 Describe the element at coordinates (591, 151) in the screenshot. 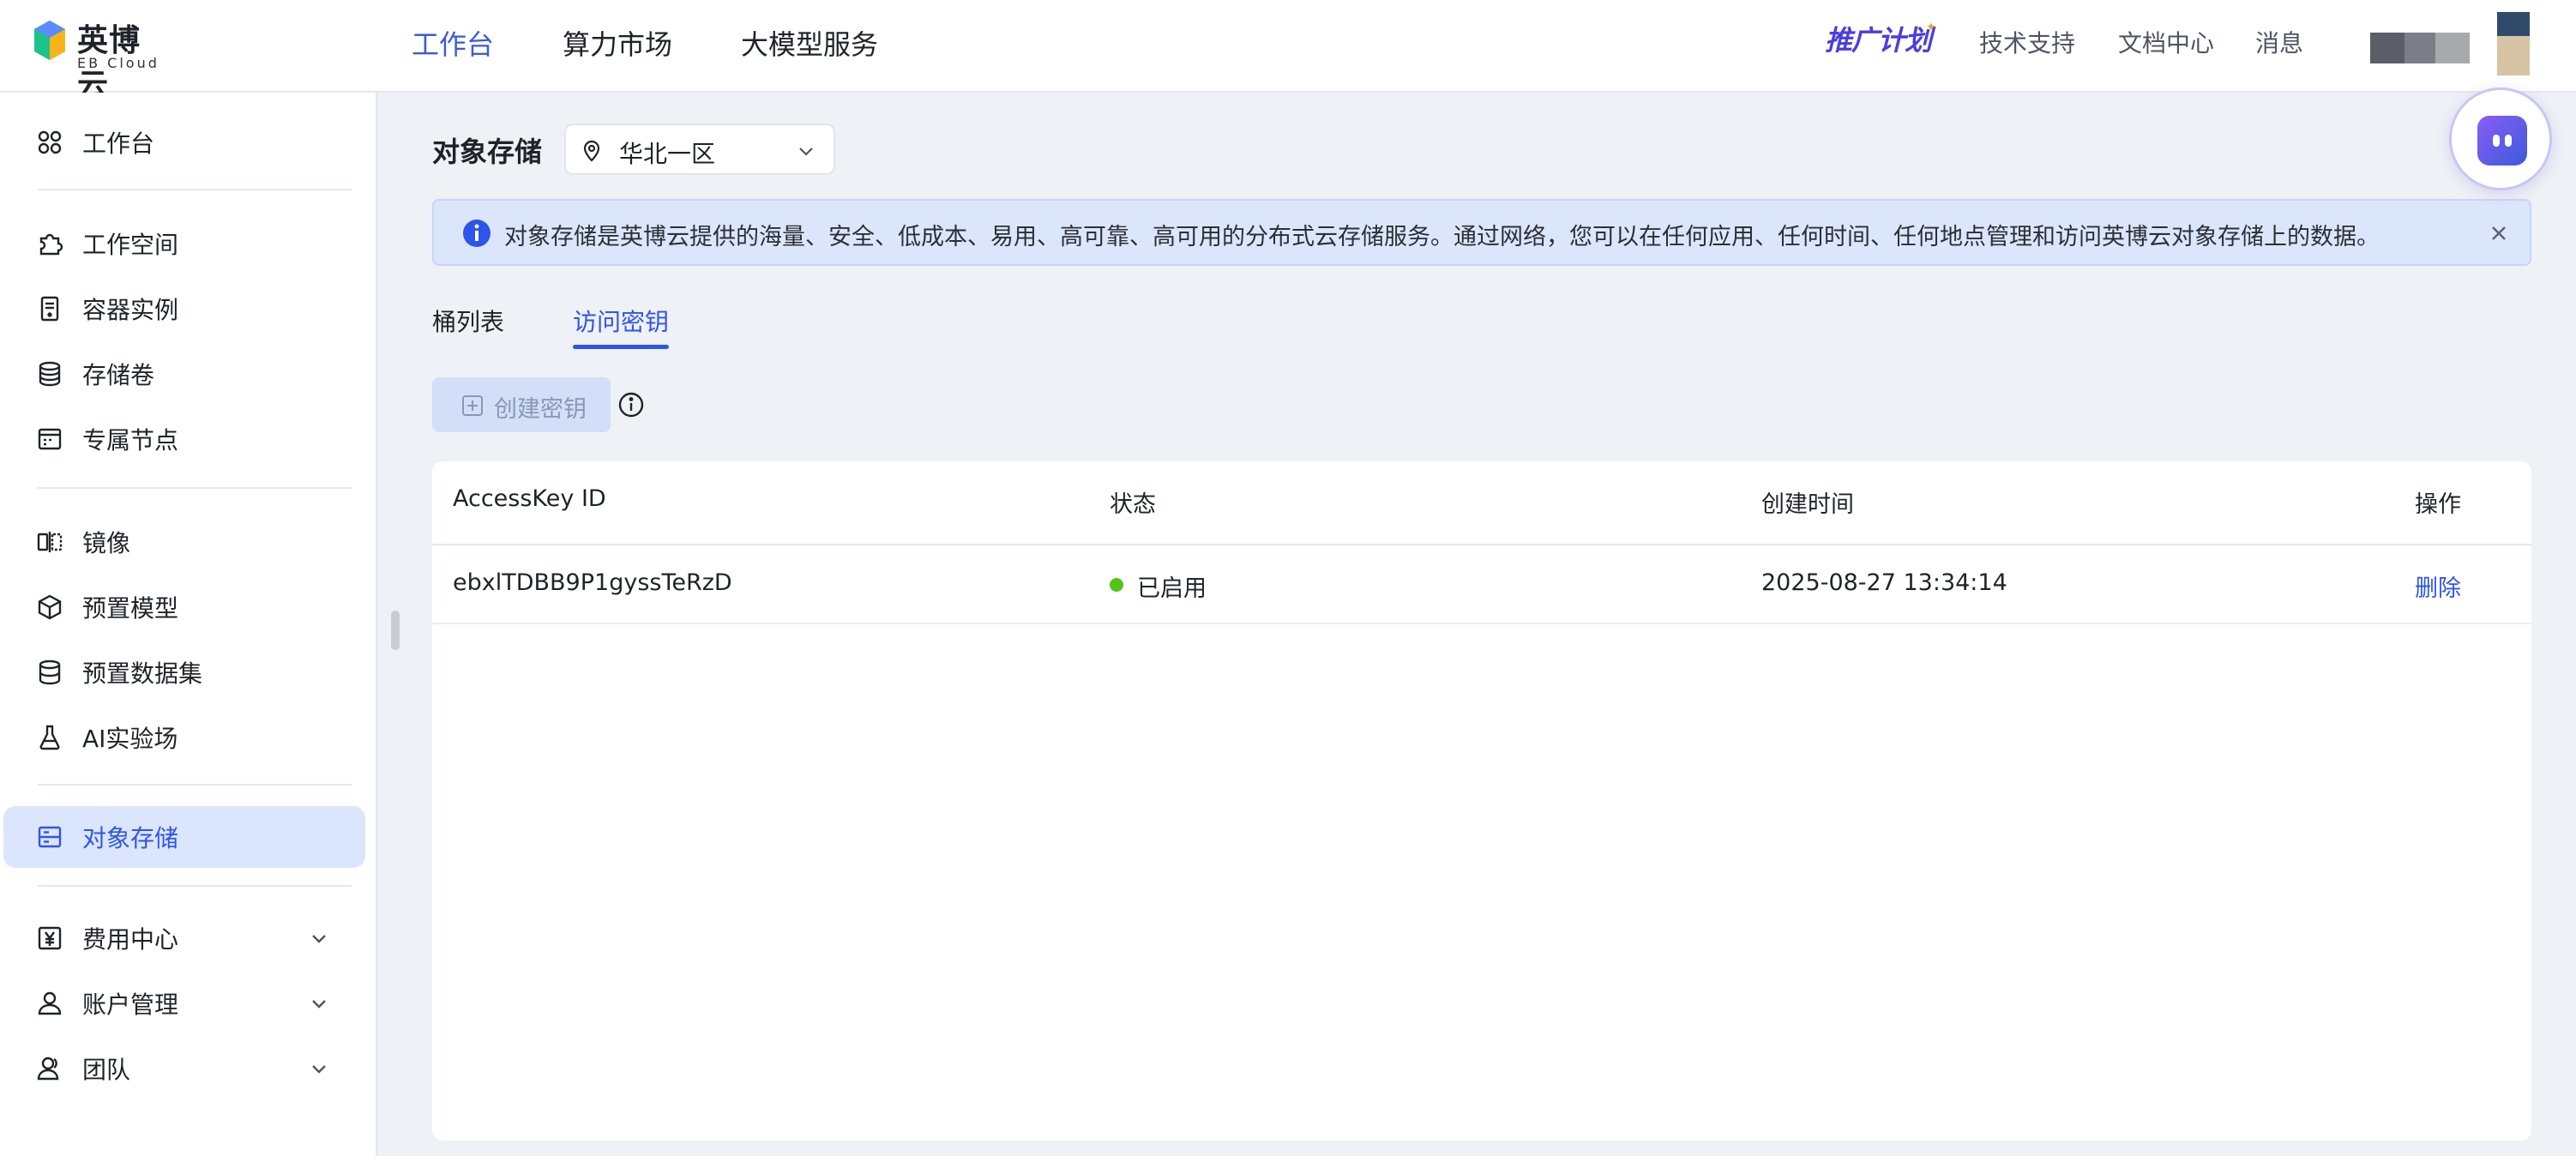

I see `location-pin-icon` at that location.